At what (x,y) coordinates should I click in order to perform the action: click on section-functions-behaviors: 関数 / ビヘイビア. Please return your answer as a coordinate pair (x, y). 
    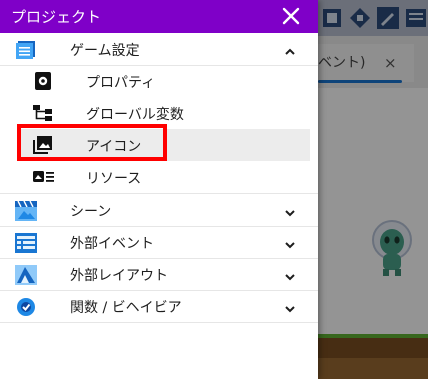
    Looking at the image, I should click on (159, 306).